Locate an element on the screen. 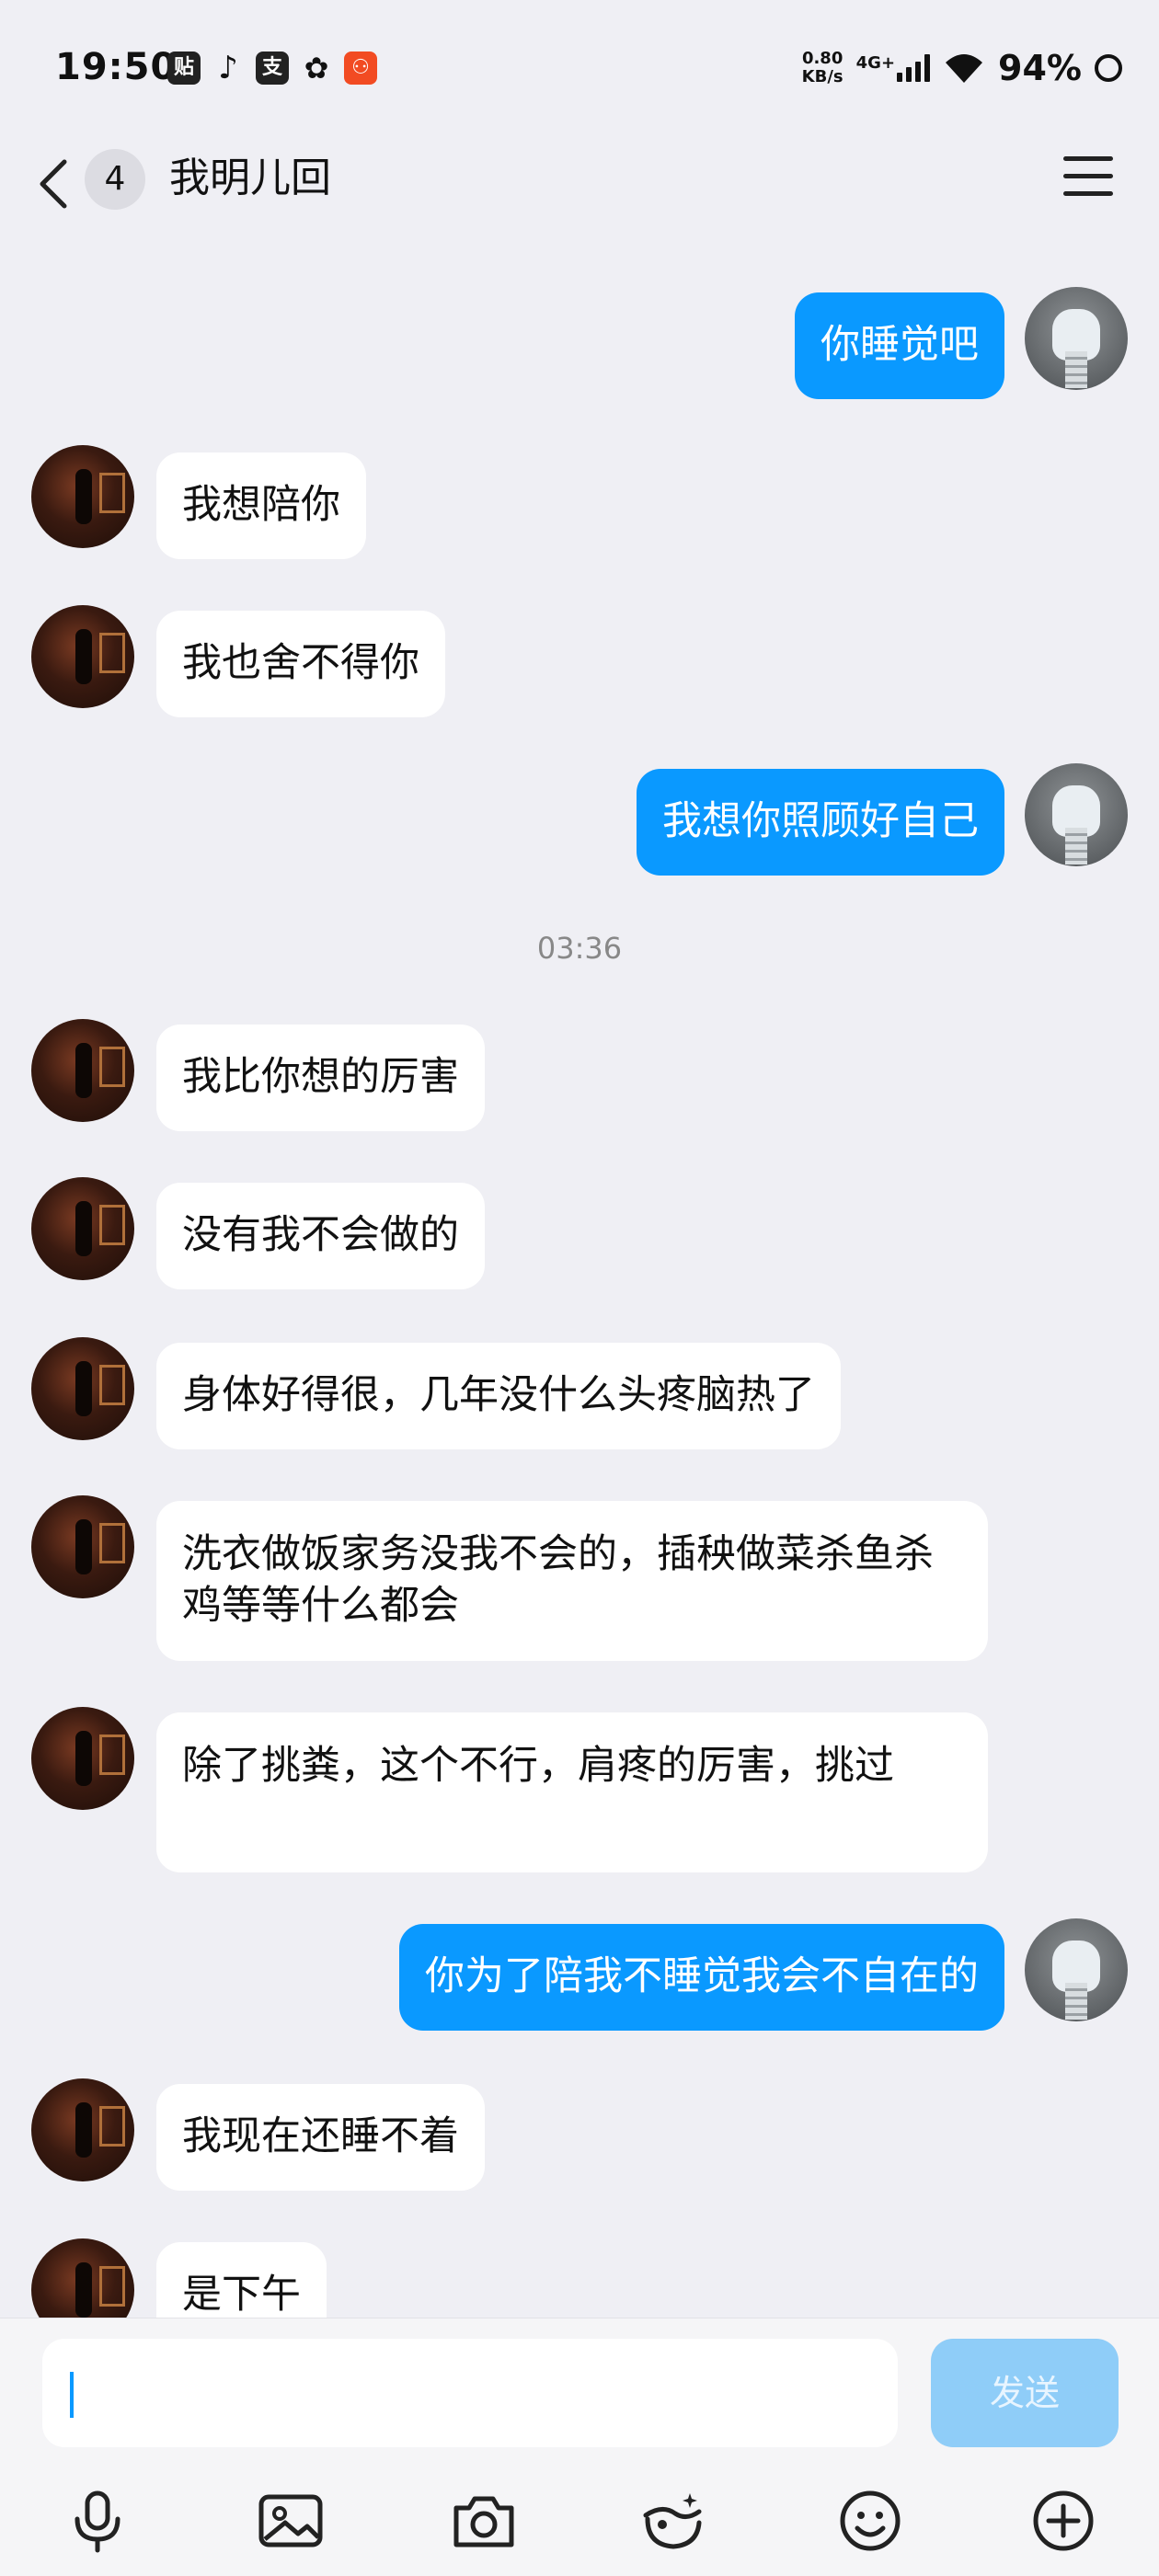 This screenshot has width=1159, height=2576. chat-title: 我明儿回 is located at coordinates (250, 178).